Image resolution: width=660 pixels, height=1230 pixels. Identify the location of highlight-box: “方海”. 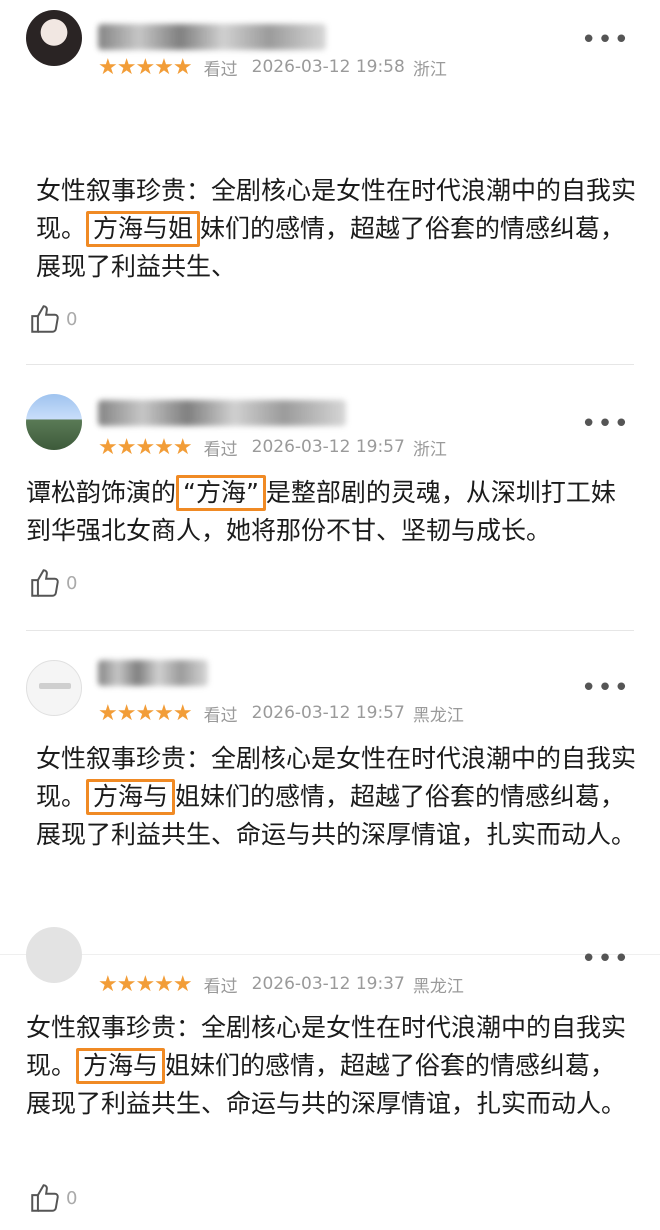
(221, 493).